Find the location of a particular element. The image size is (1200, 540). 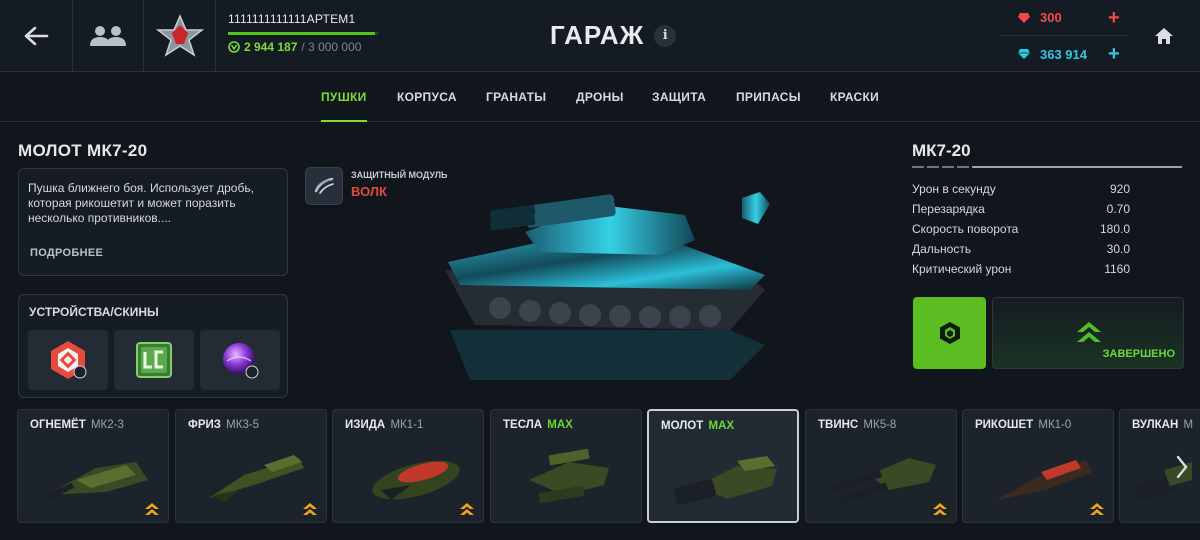

stat-value: 920 is located at coordinates (1119, 189).